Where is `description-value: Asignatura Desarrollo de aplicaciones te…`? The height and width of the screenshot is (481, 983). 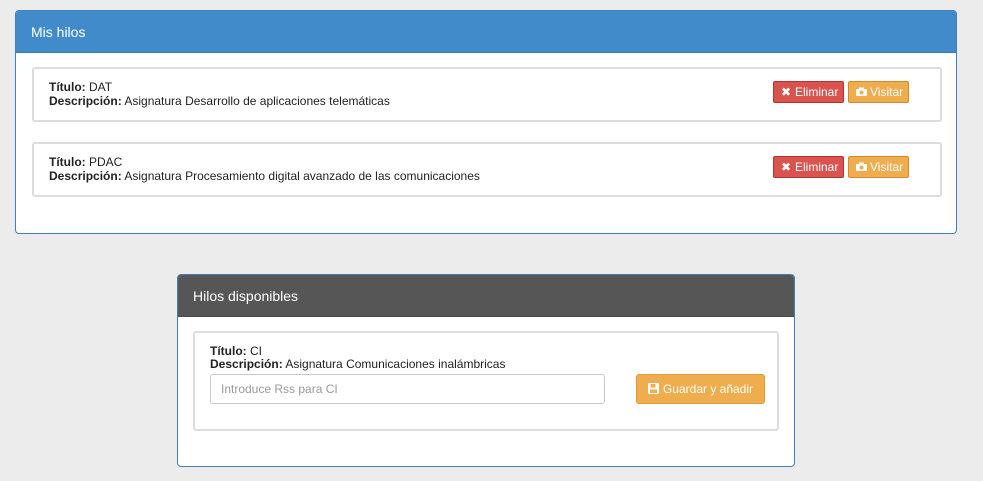 description-value: Asignatura Desarrollo de aplicaciones te… is located at coordinates (257, 101).